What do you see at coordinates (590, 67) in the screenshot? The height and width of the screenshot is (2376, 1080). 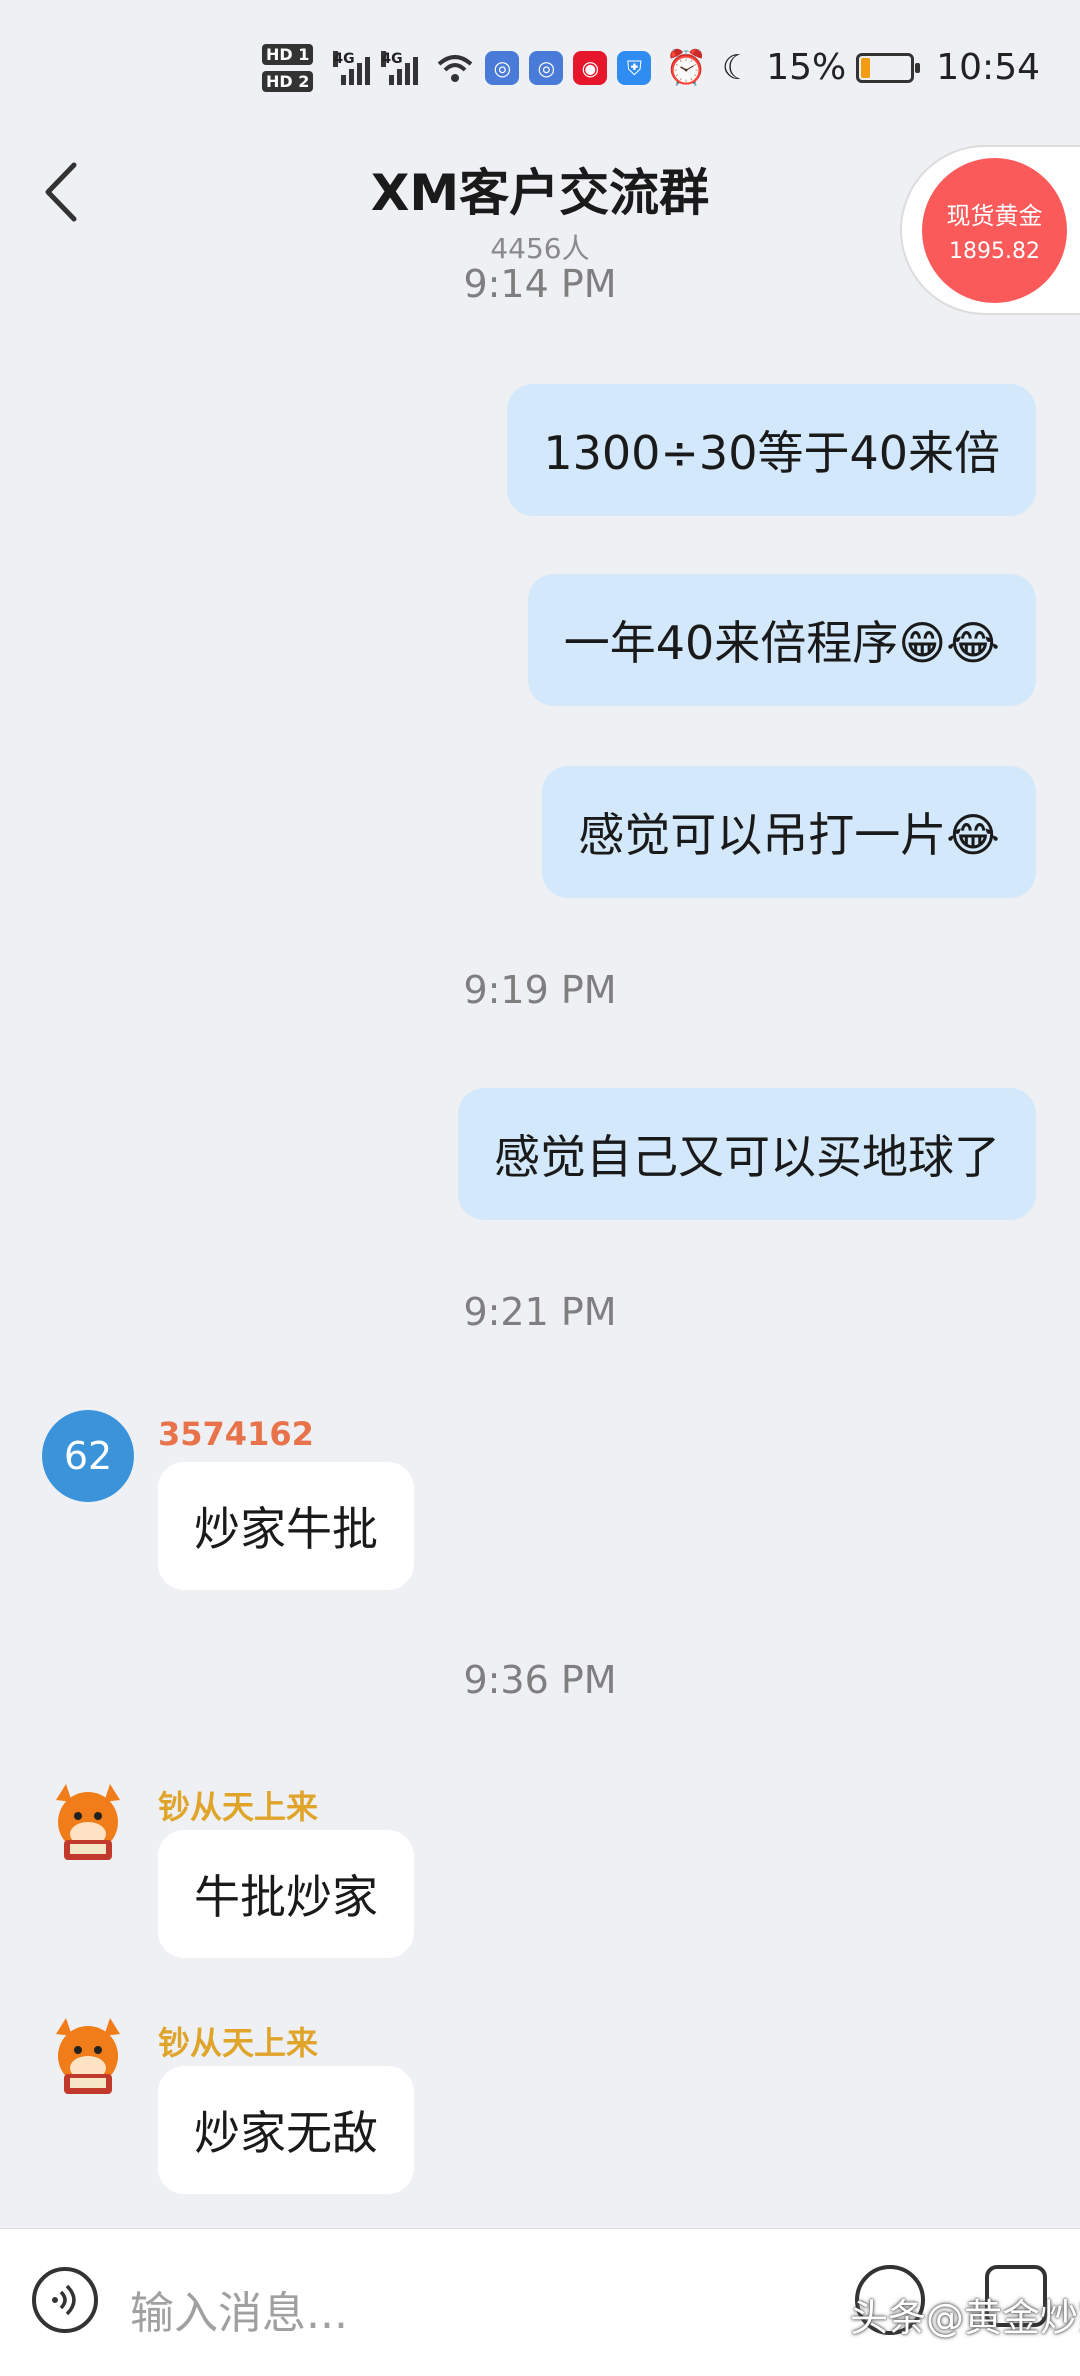 I see `weibo-icon: ◉` at bounding box center [590, 67].